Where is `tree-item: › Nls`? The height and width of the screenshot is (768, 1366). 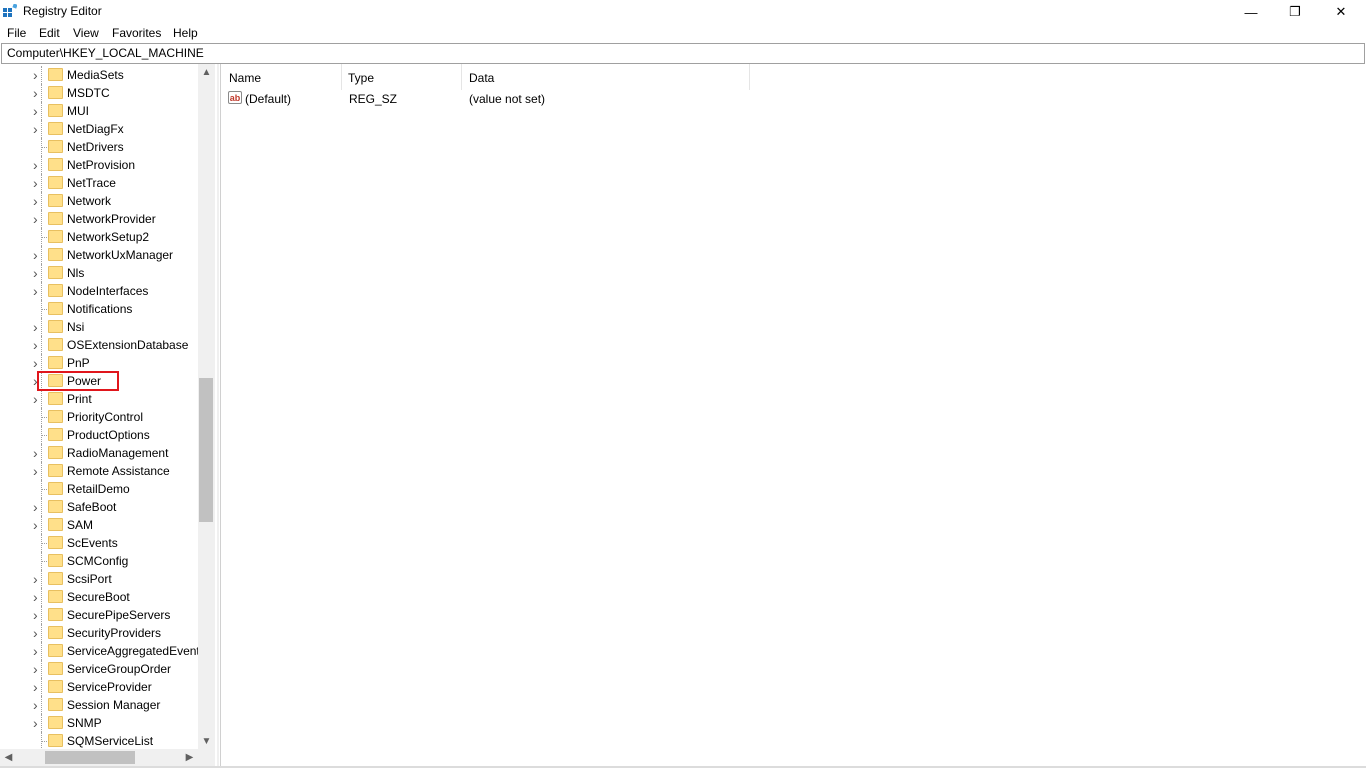 tree-item: › Nls is located at coordinates (100, 273).